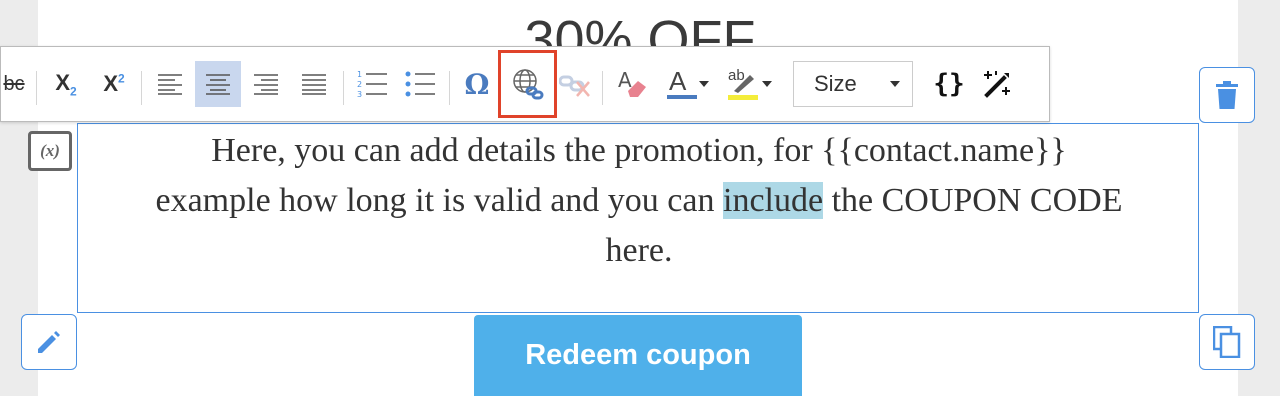  I want to click on subscript-mark: 2, so click(73, 91).